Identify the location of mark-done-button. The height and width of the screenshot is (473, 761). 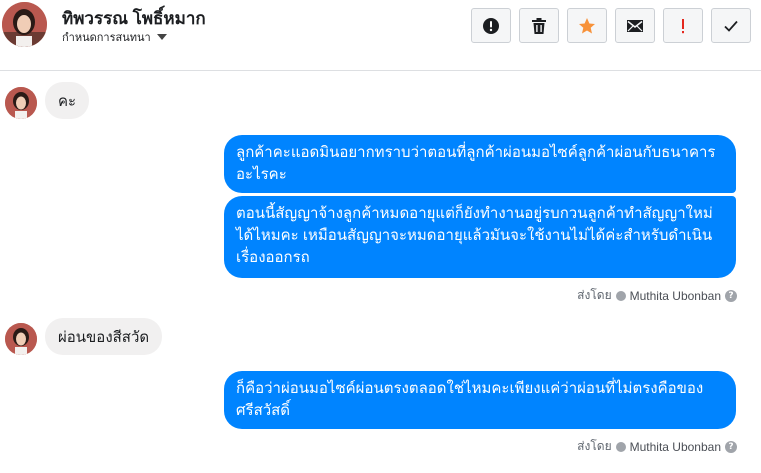
(731, 25).